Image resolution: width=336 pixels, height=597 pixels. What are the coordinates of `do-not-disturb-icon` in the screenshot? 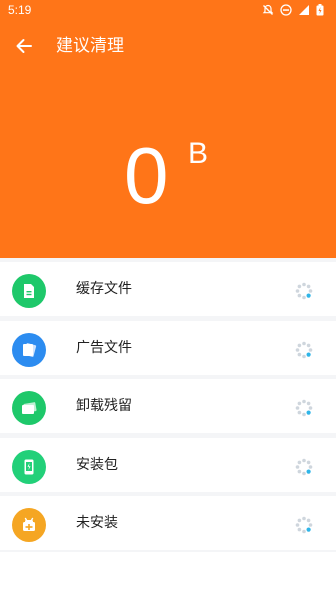 It's located at (286, 10).